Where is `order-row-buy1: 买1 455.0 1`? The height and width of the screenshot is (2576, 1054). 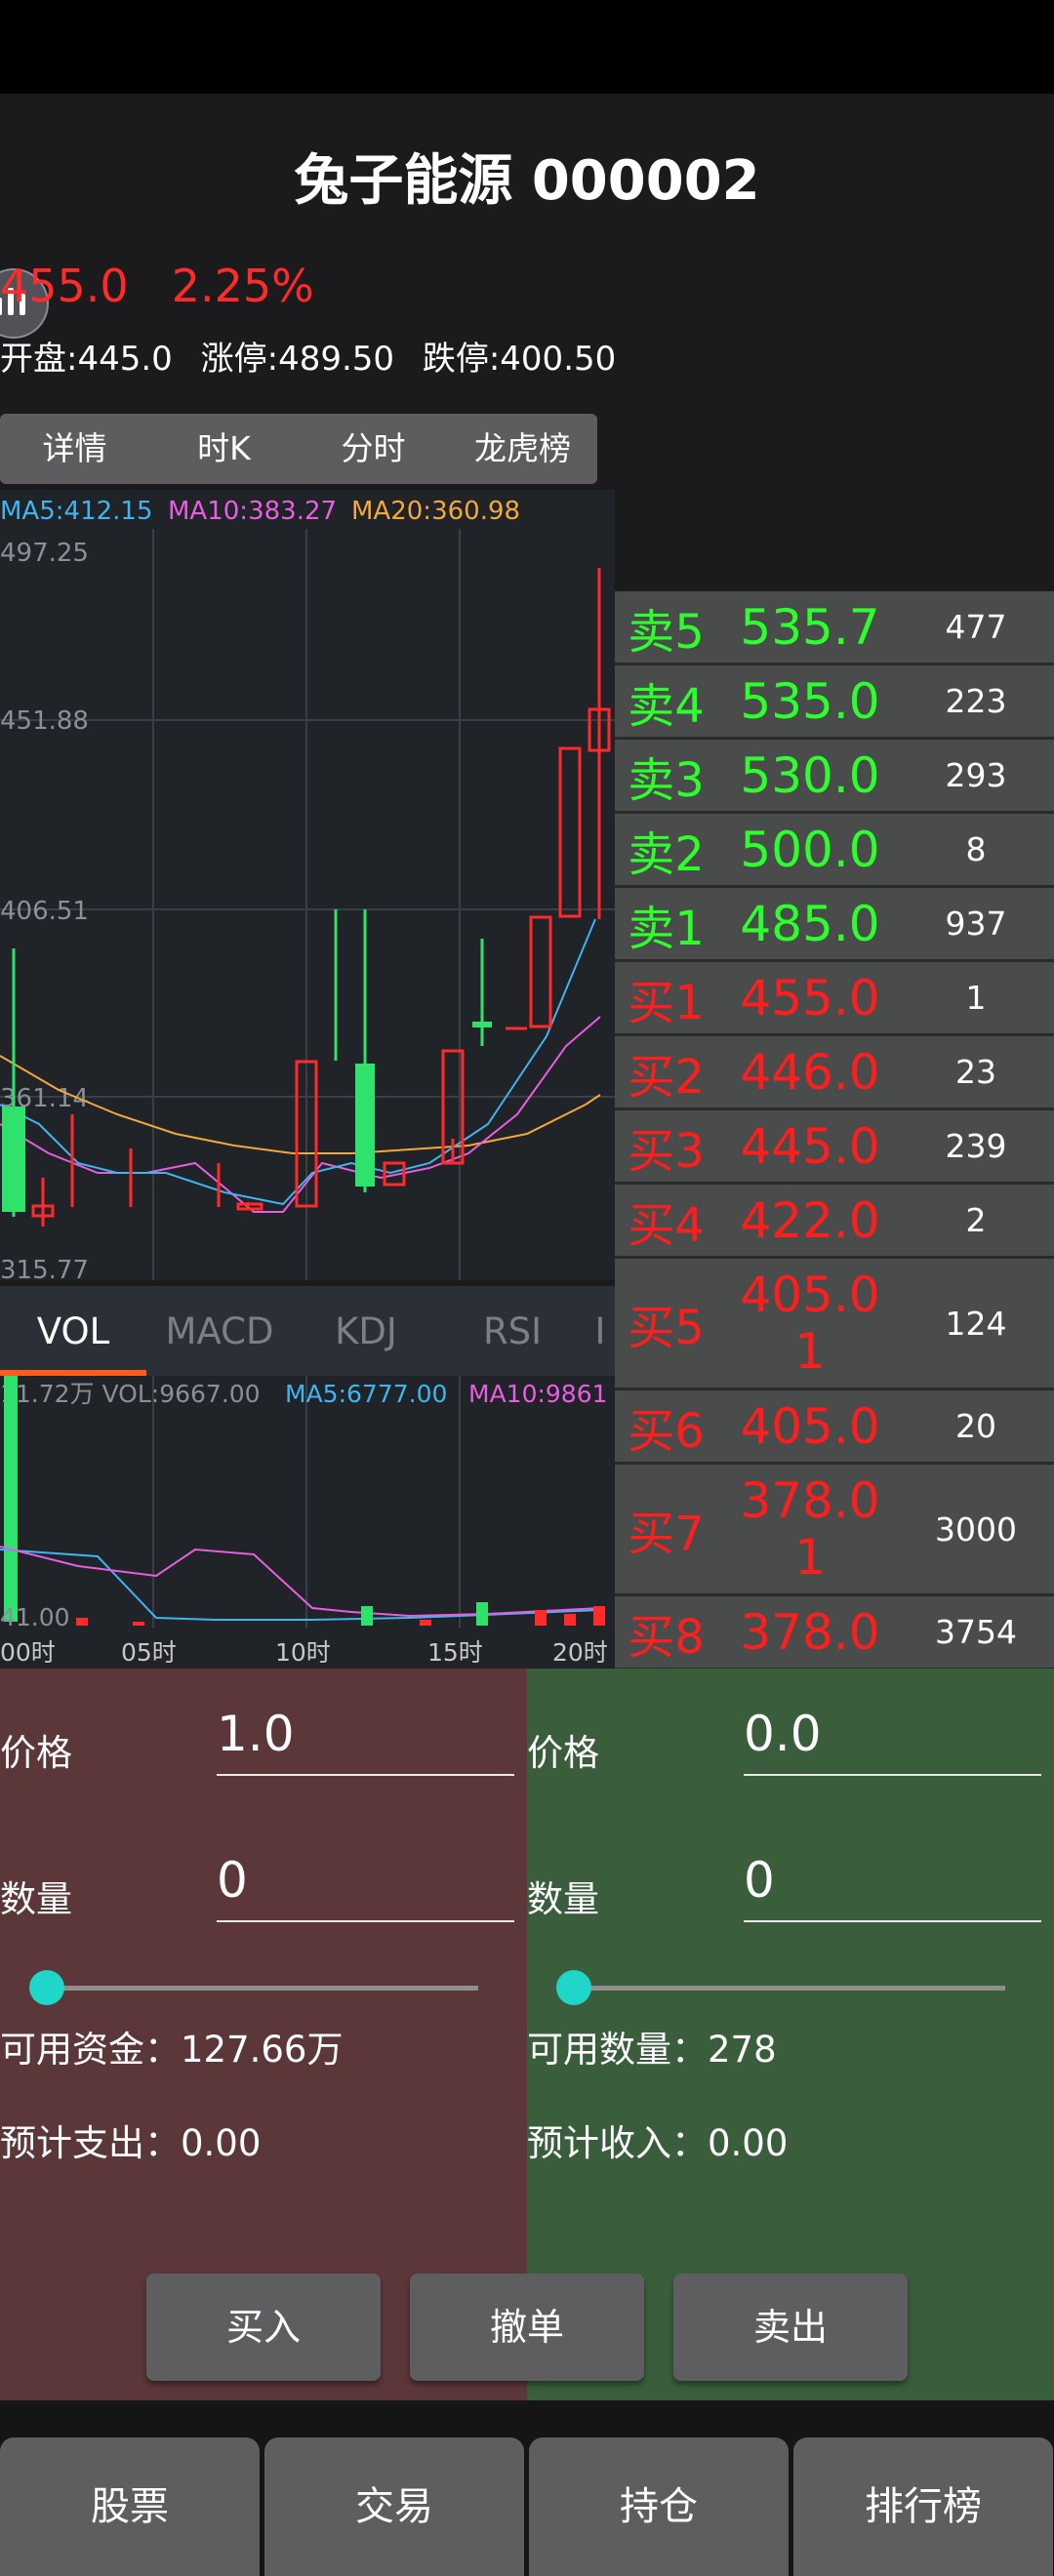 order-row-buy1: 买1 455.0 1 is located at coordinates (835, 999).